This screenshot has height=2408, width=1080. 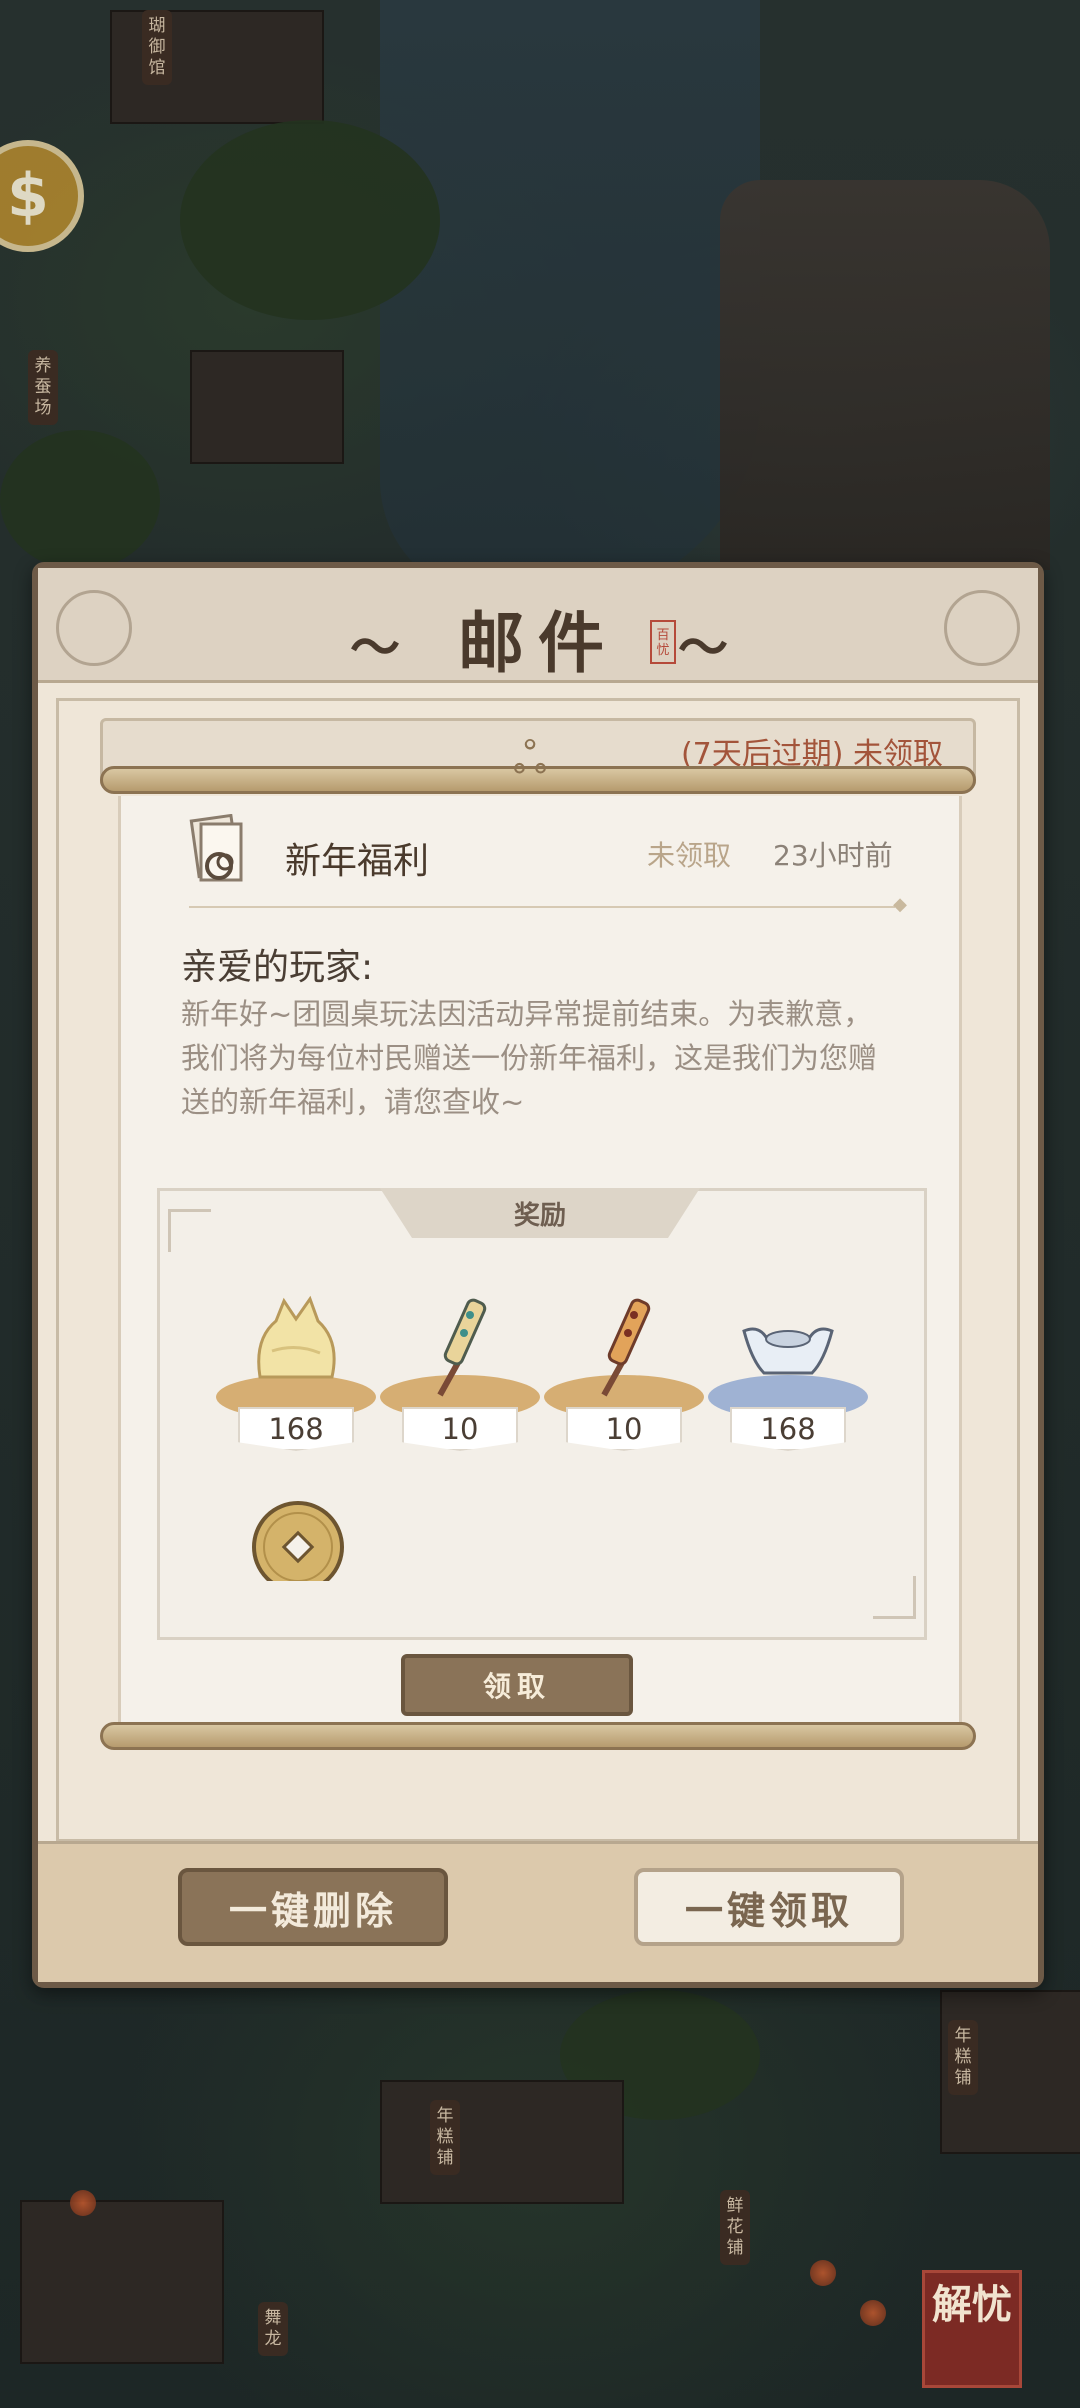 What do you see at coordinates (357, 861) in the screenshot?
I see `mail-detail-title: 新年福利` at bounding box center [357, 861].